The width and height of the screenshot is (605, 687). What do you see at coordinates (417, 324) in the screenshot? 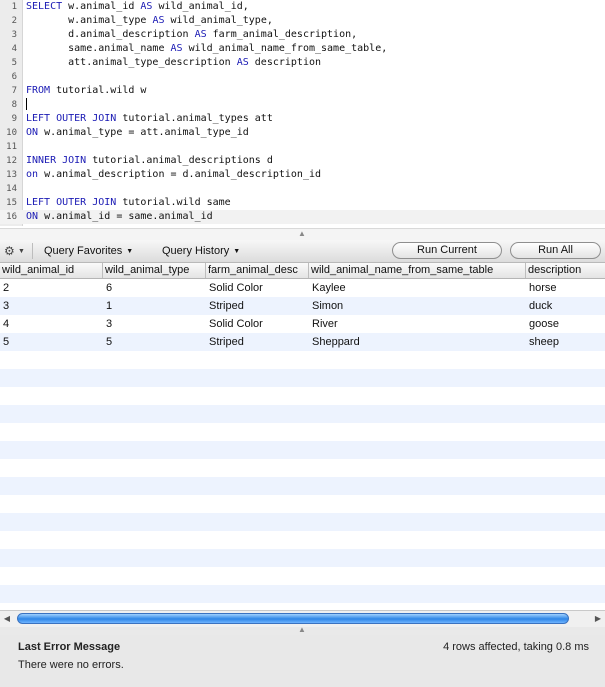
I see `table-cell: River` at bounding box center [417, 324].